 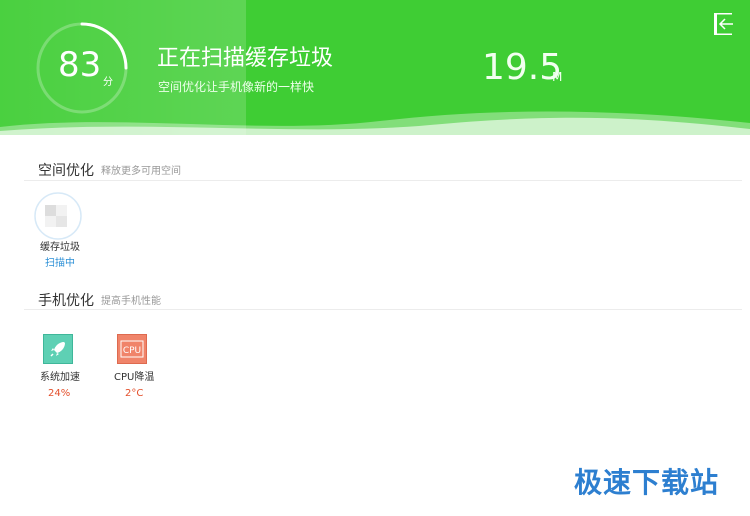 I want to click on phone-section-divider, so click(x=383, y=309).